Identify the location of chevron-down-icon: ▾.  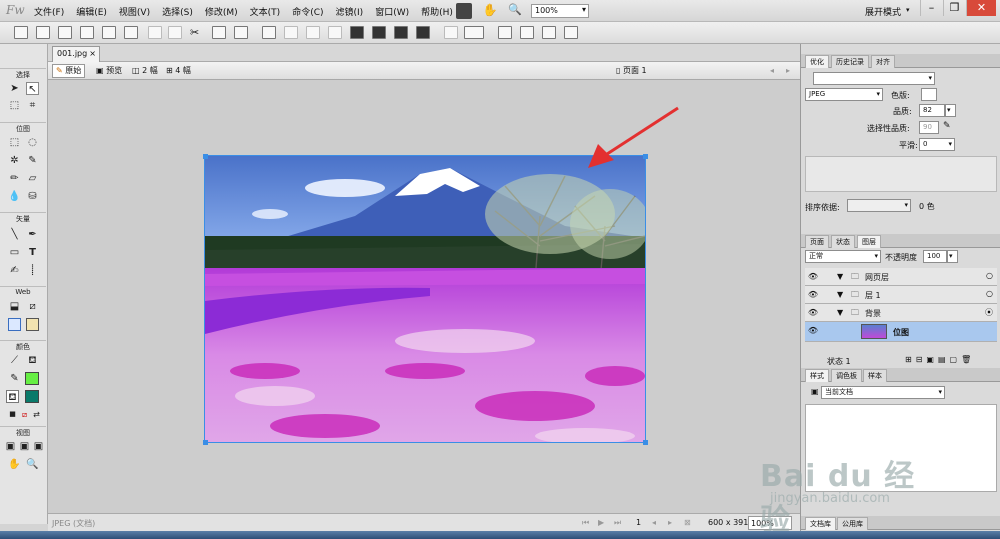
(908, 10).